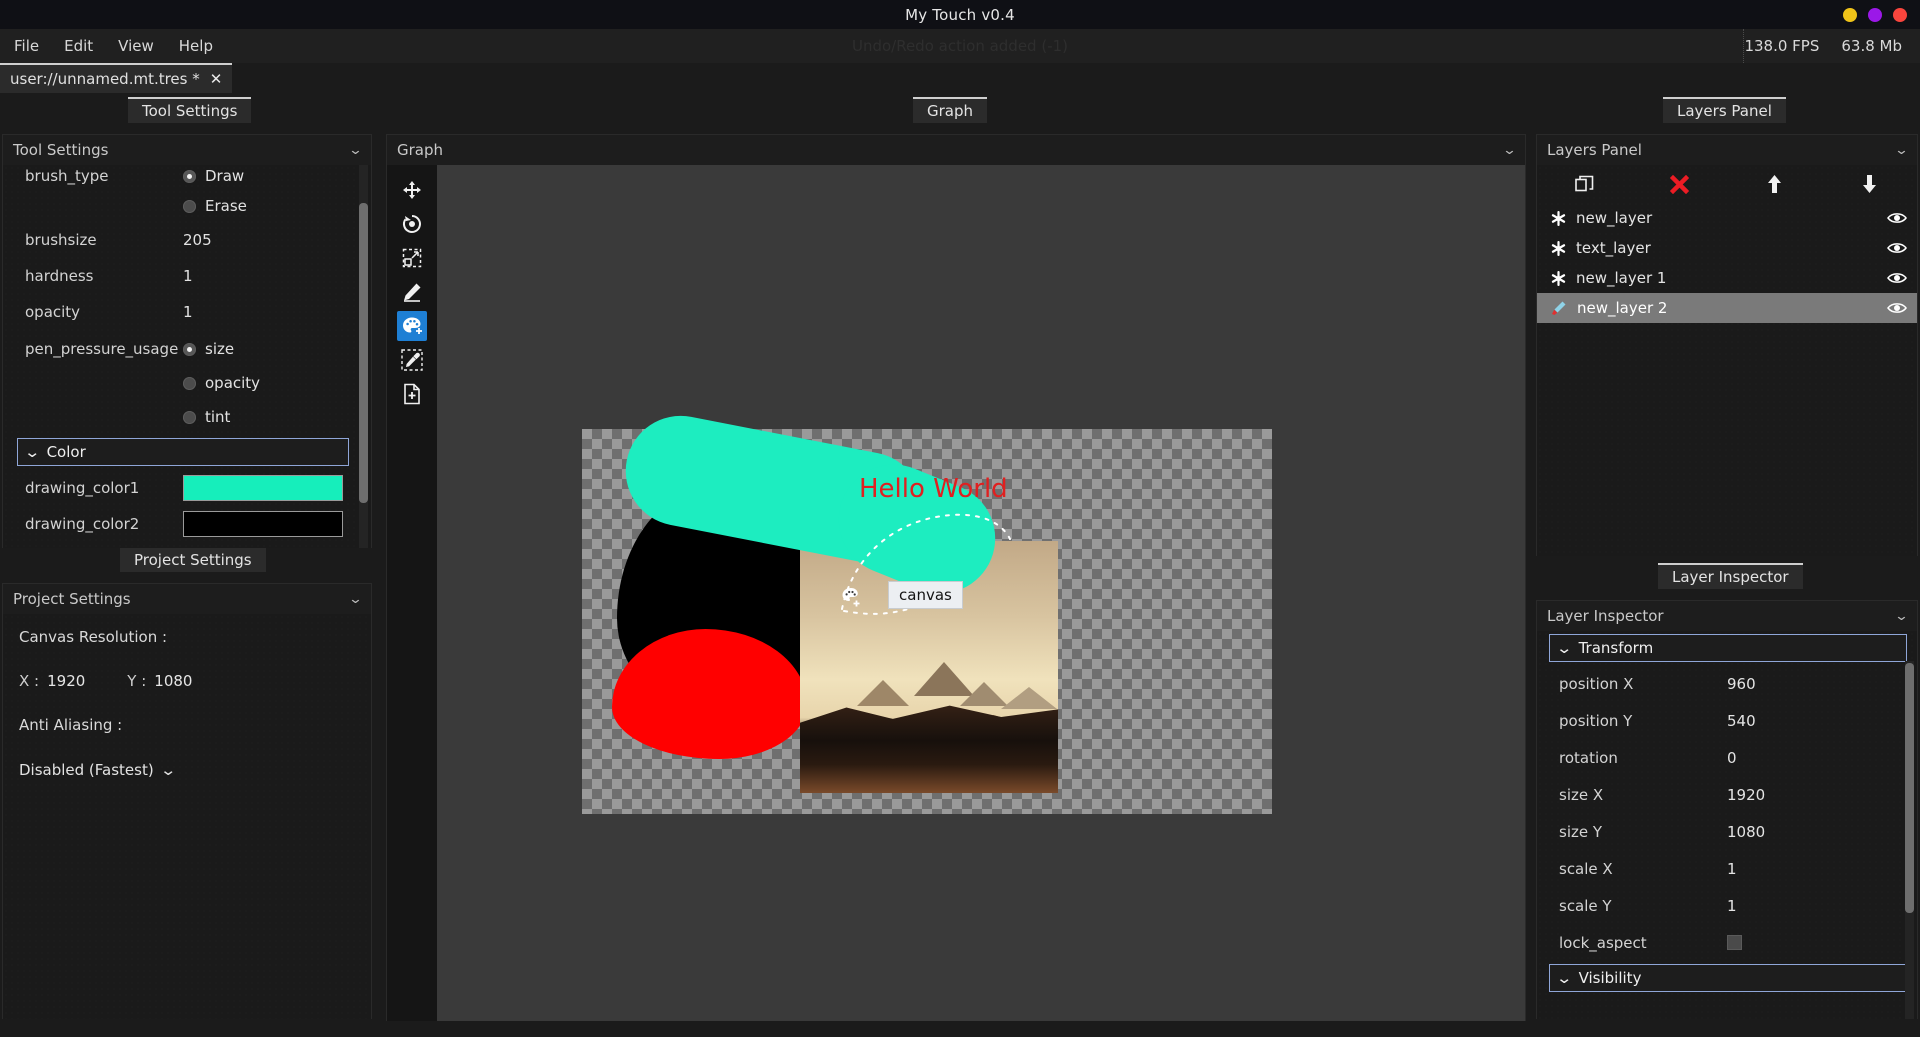  Describe the element at coordinates (950, 110) in the screenshot. I see `dock-tab-graph: Graph` at that location.